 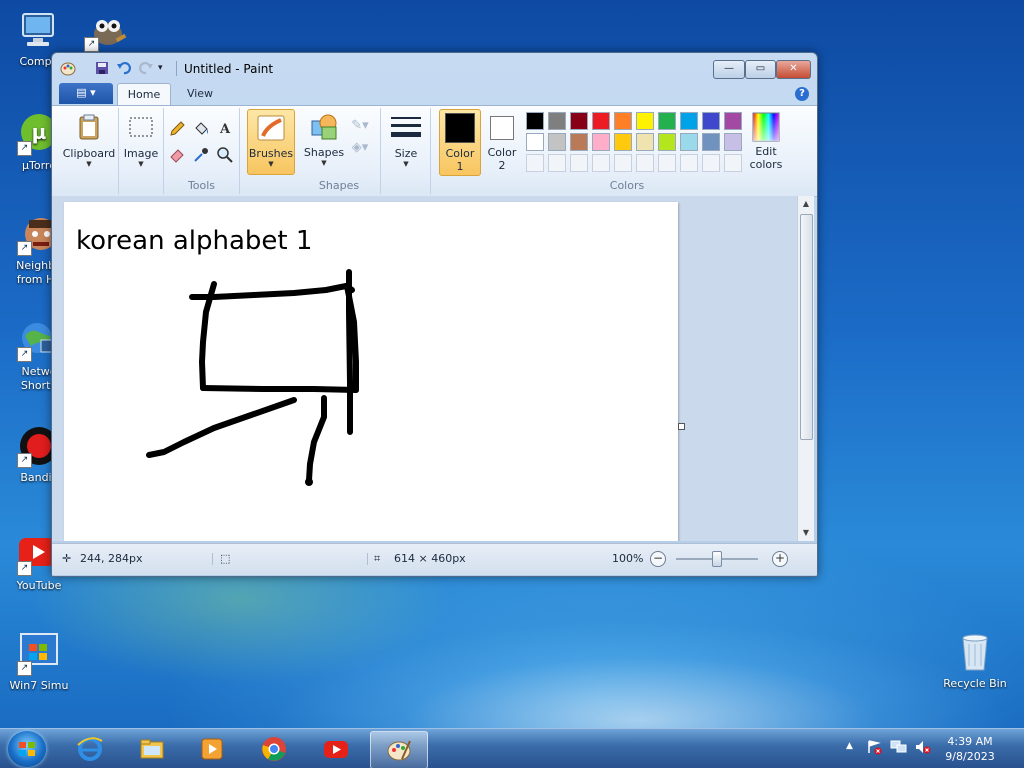 What do you see at coordinates (90, 749) in the screenshot?
I see `taskbar-app-ie` at bounding box center [90, 749].